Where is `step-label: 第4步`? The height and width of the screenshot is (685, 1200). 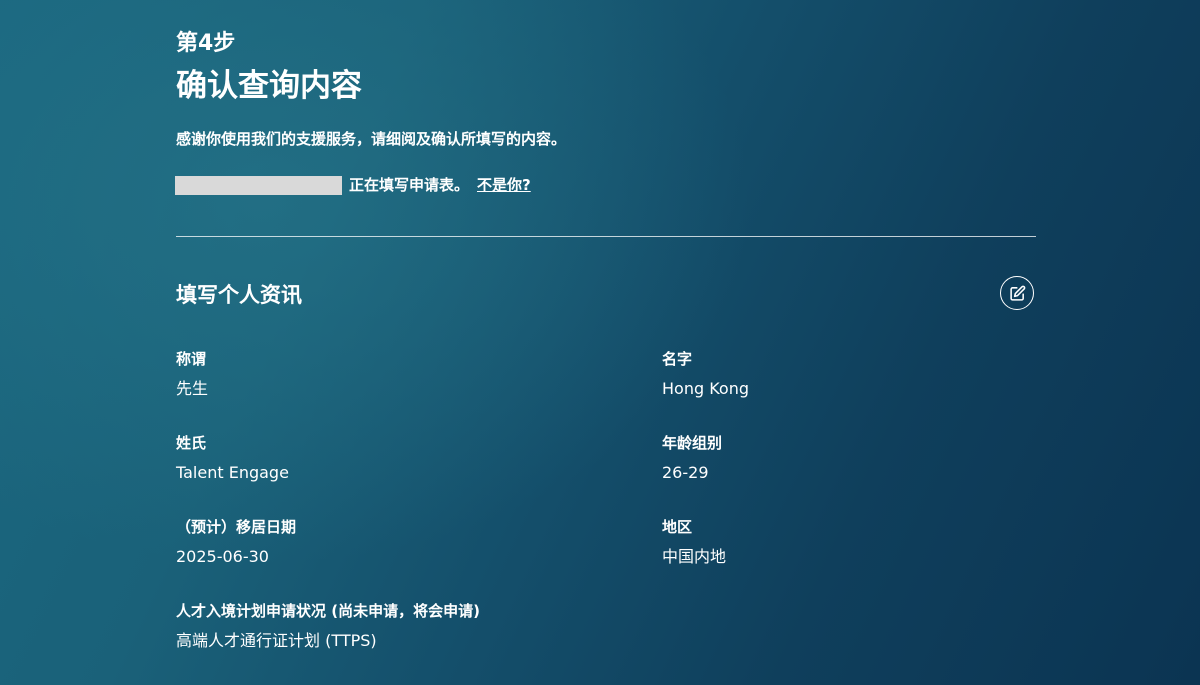
step-label: 第4步 is located at coordinates (206, 43).